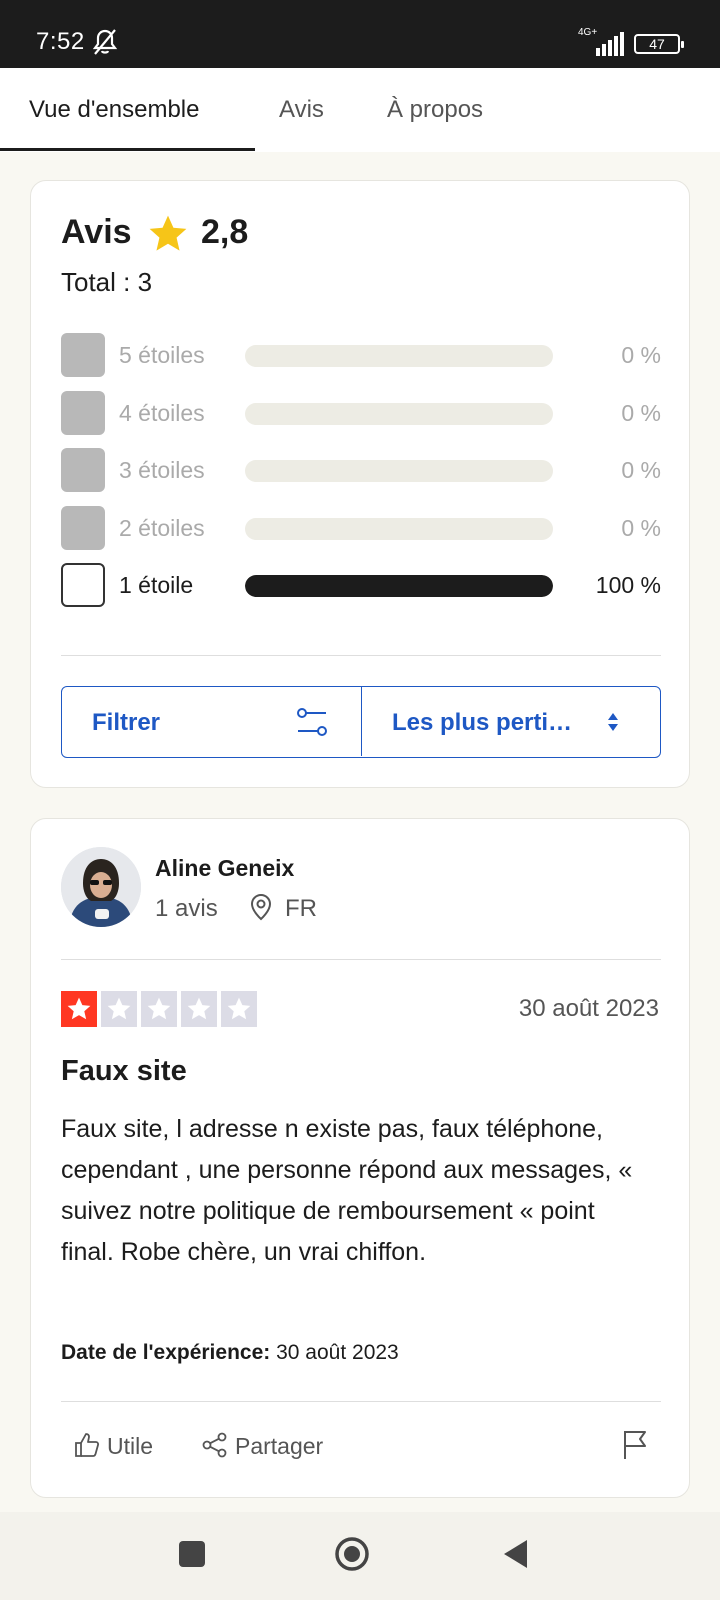  I want to click on total-reviews: Total : 3, so click(107, 282).